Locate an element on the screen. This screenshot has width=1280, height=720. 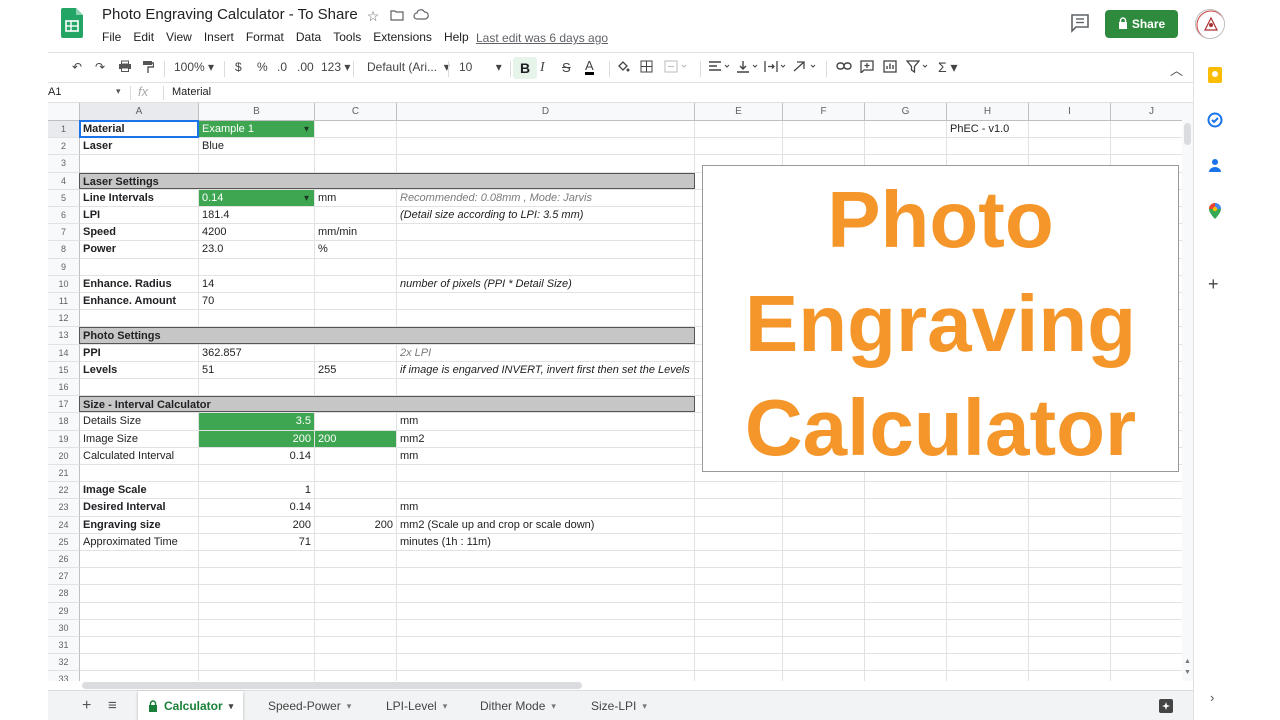
cell-a25: Approximated Time is located at coordinates (139, 542).